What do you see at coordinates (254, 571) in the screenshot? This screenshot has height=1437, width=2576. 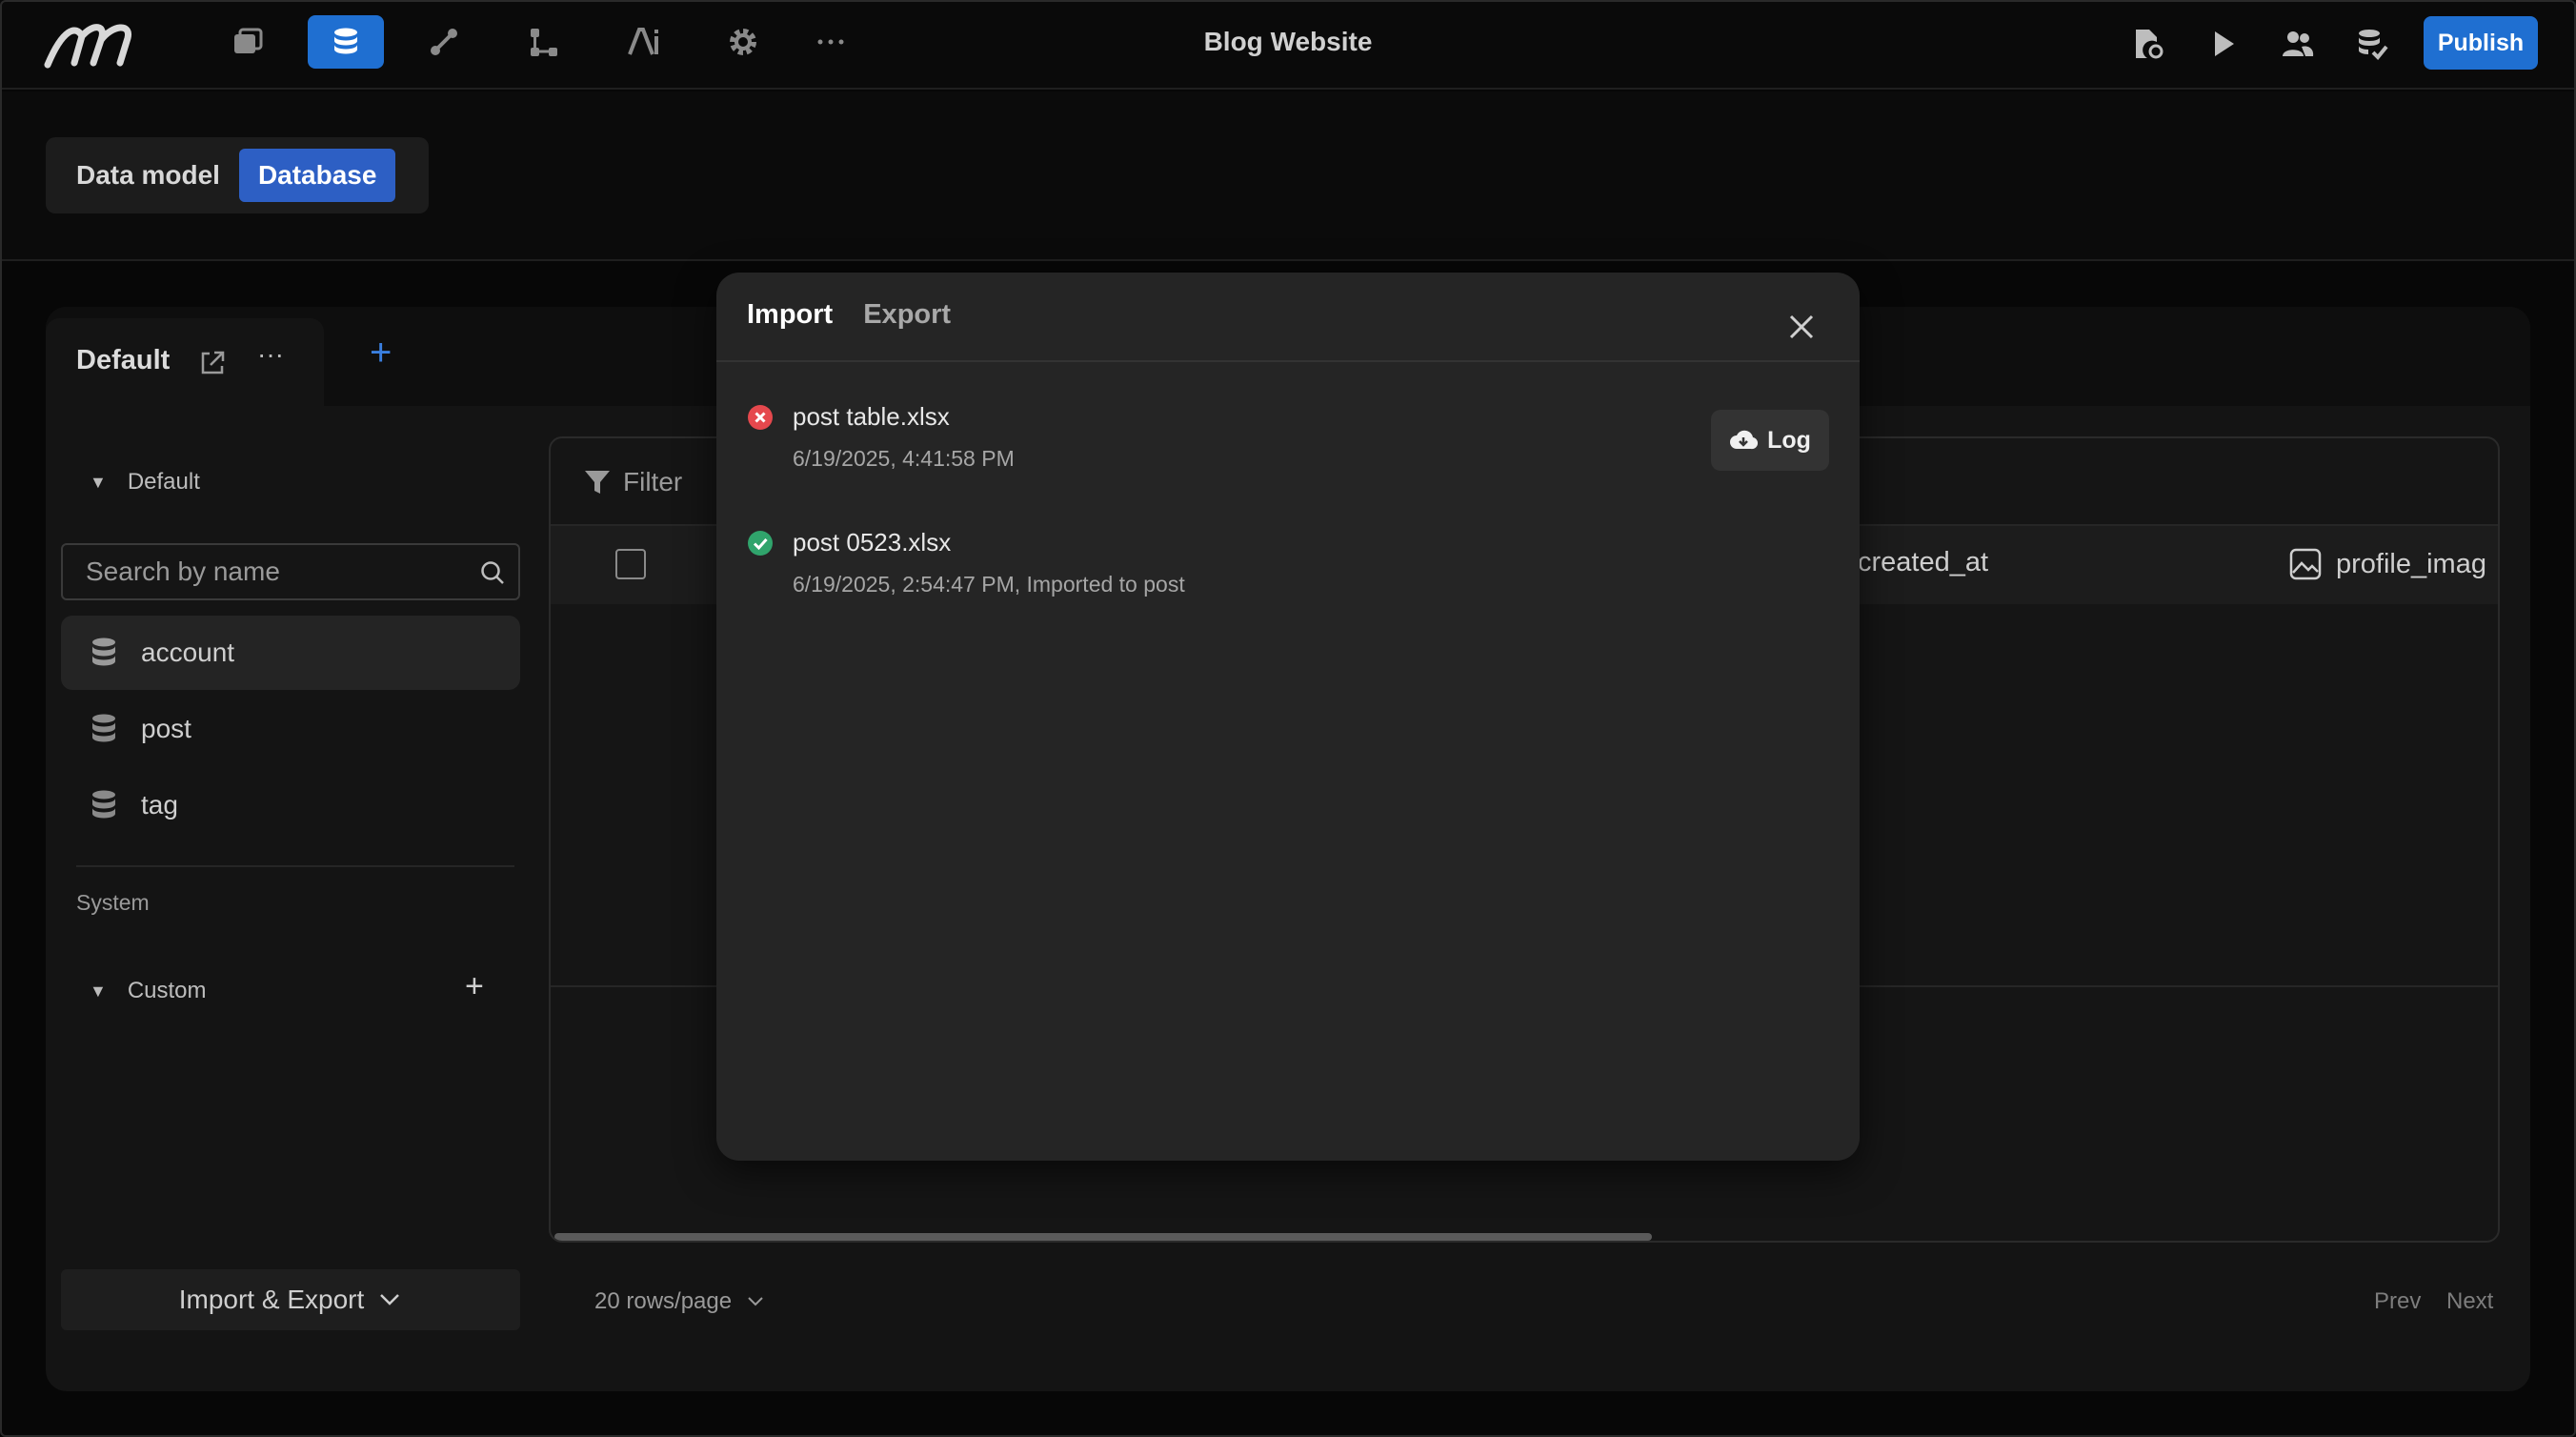 I see `search-input` at bounding box center [254, 571].